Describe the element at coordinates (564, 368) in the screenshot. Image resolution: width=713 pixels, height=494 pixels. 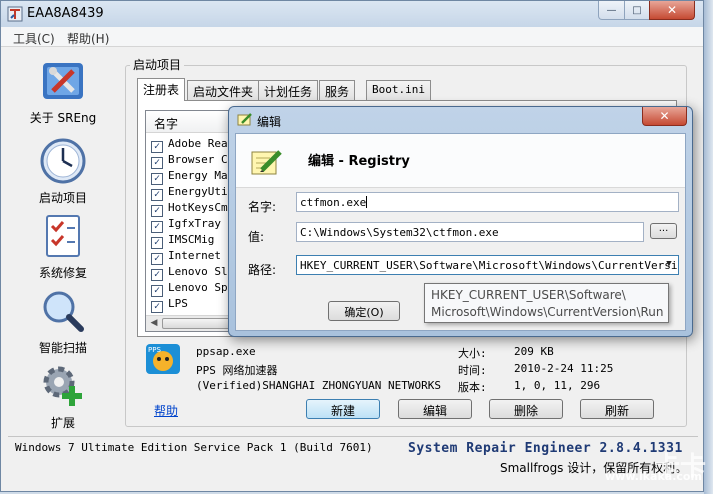
I see `time-value: 2010-2-24 11:25` at that location.